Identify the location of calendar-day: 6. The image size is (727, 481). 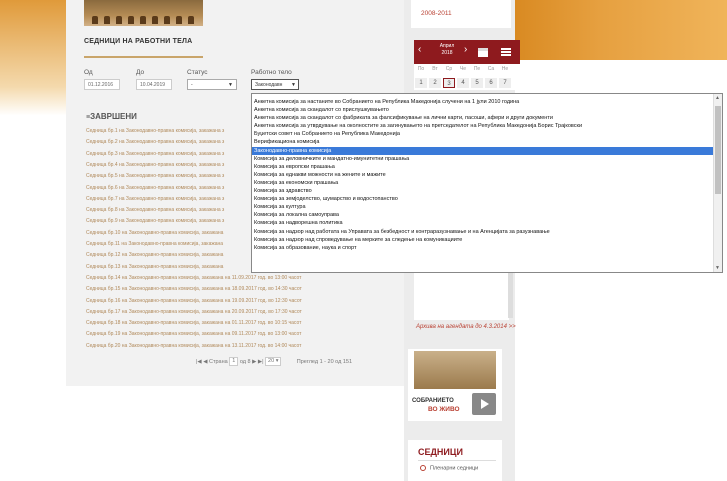
(491, 83).